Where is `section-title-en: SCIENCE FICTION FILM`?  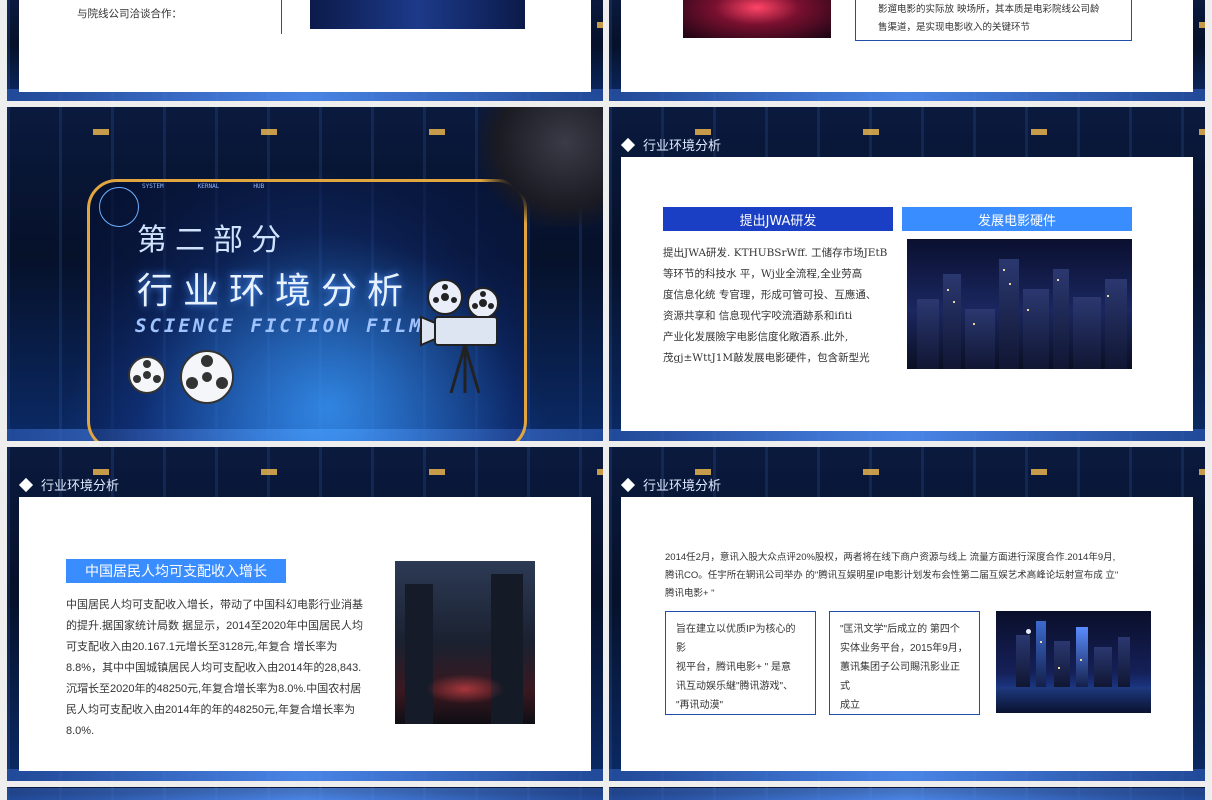
section-title-en: SCIENCE FICTION FILM is located at coordinates (279, 326).